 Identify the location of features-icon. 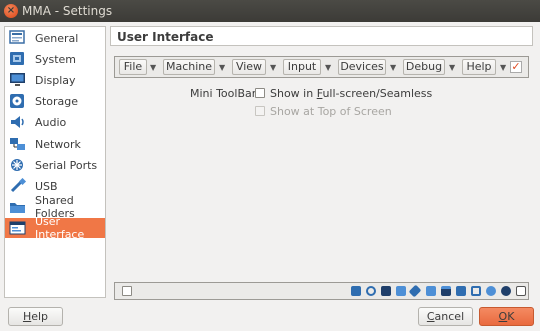
(476, 291).